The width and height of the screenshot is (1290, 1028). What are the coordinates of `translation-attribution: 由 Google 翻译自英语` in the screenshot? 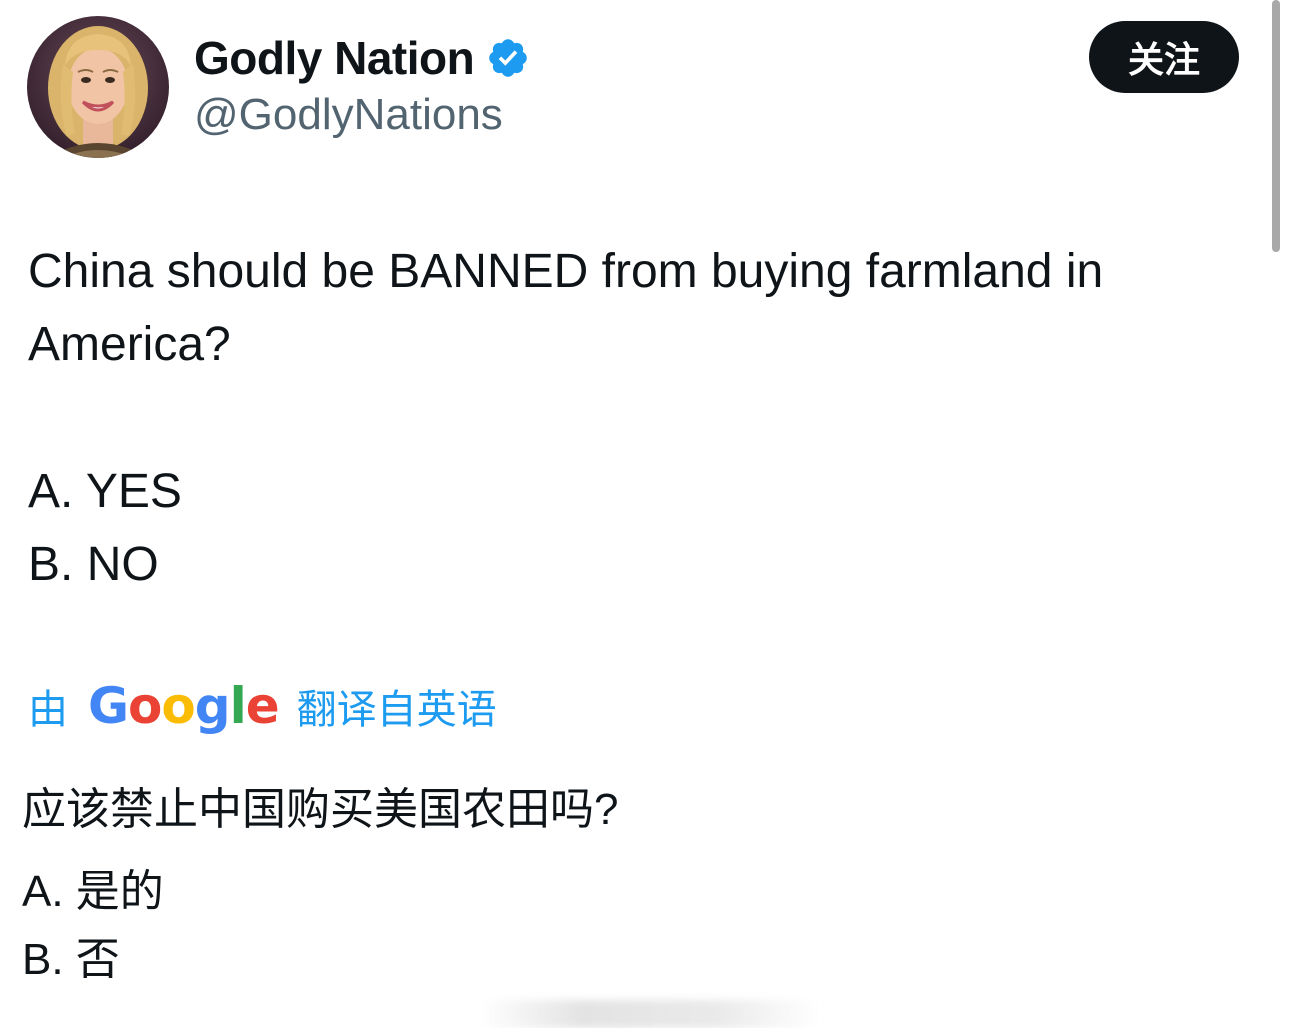 It's located at (262, 706).